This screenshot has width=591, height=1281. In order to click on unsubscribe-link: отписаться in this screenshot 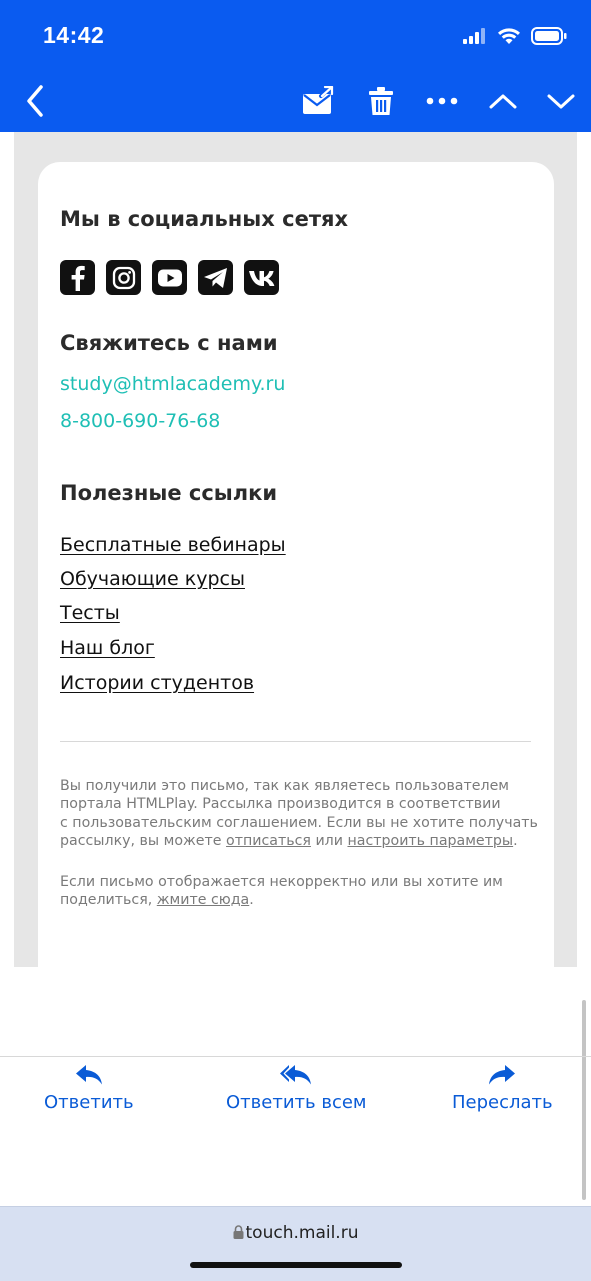, I will do `click(268, 841)`.